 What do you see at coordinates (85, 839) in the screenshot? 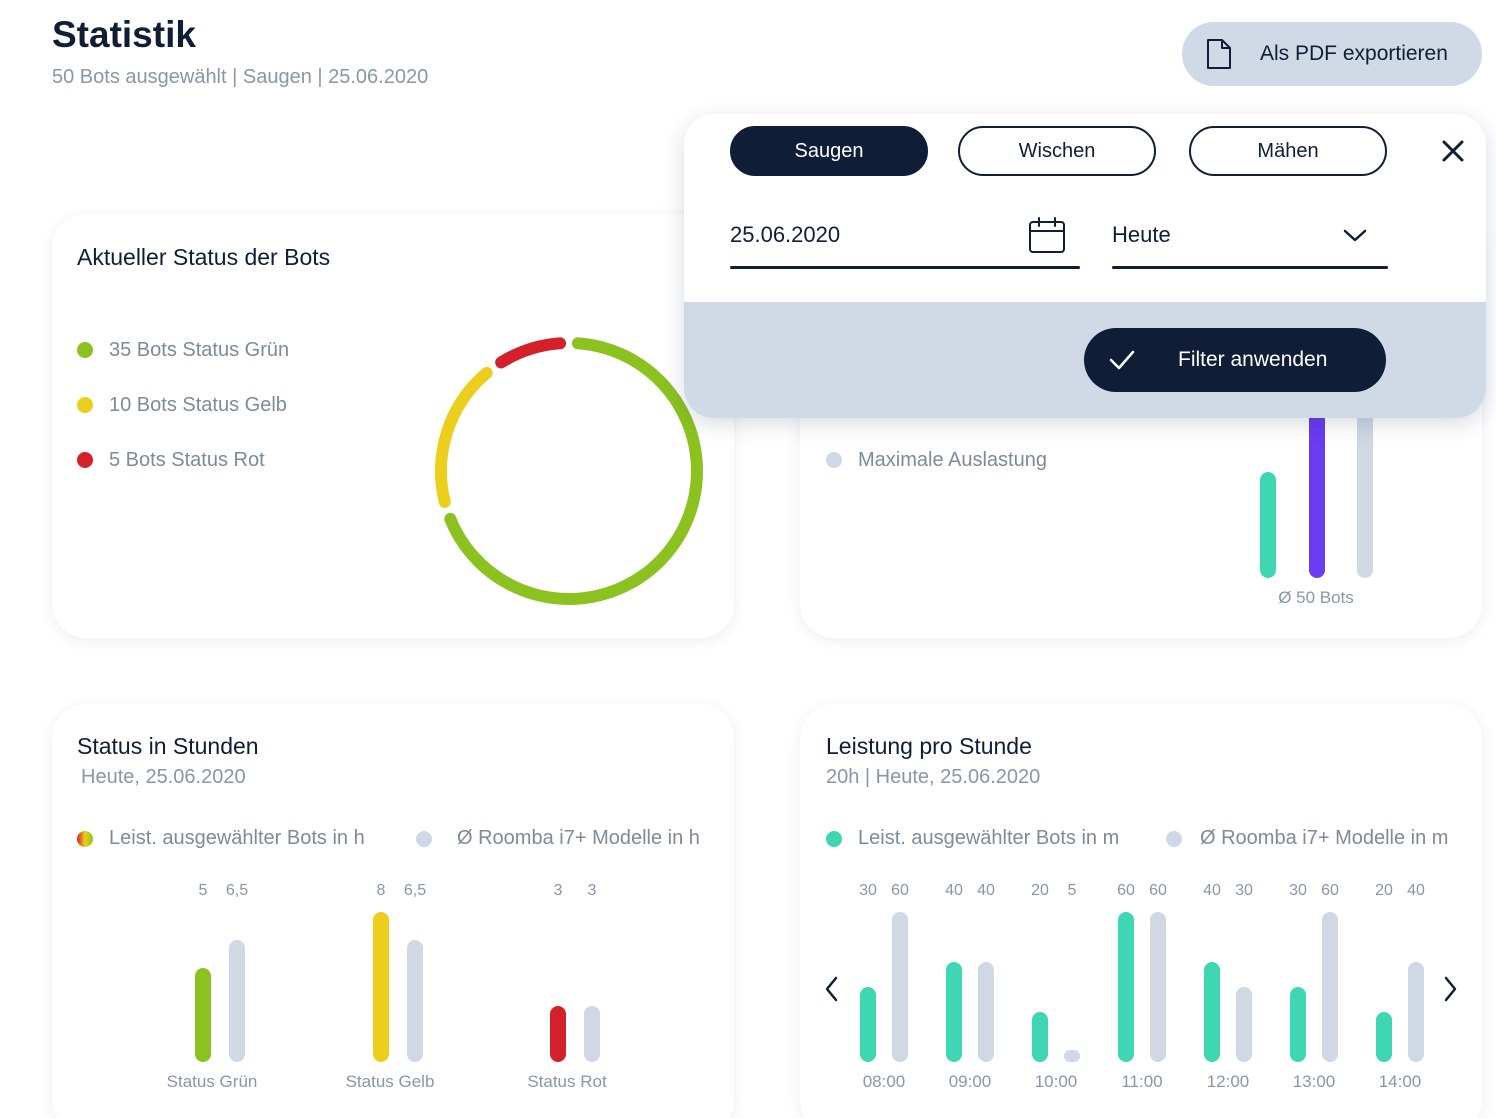
I see `legend-dot-multicolor` at bounding box center [85, 839].